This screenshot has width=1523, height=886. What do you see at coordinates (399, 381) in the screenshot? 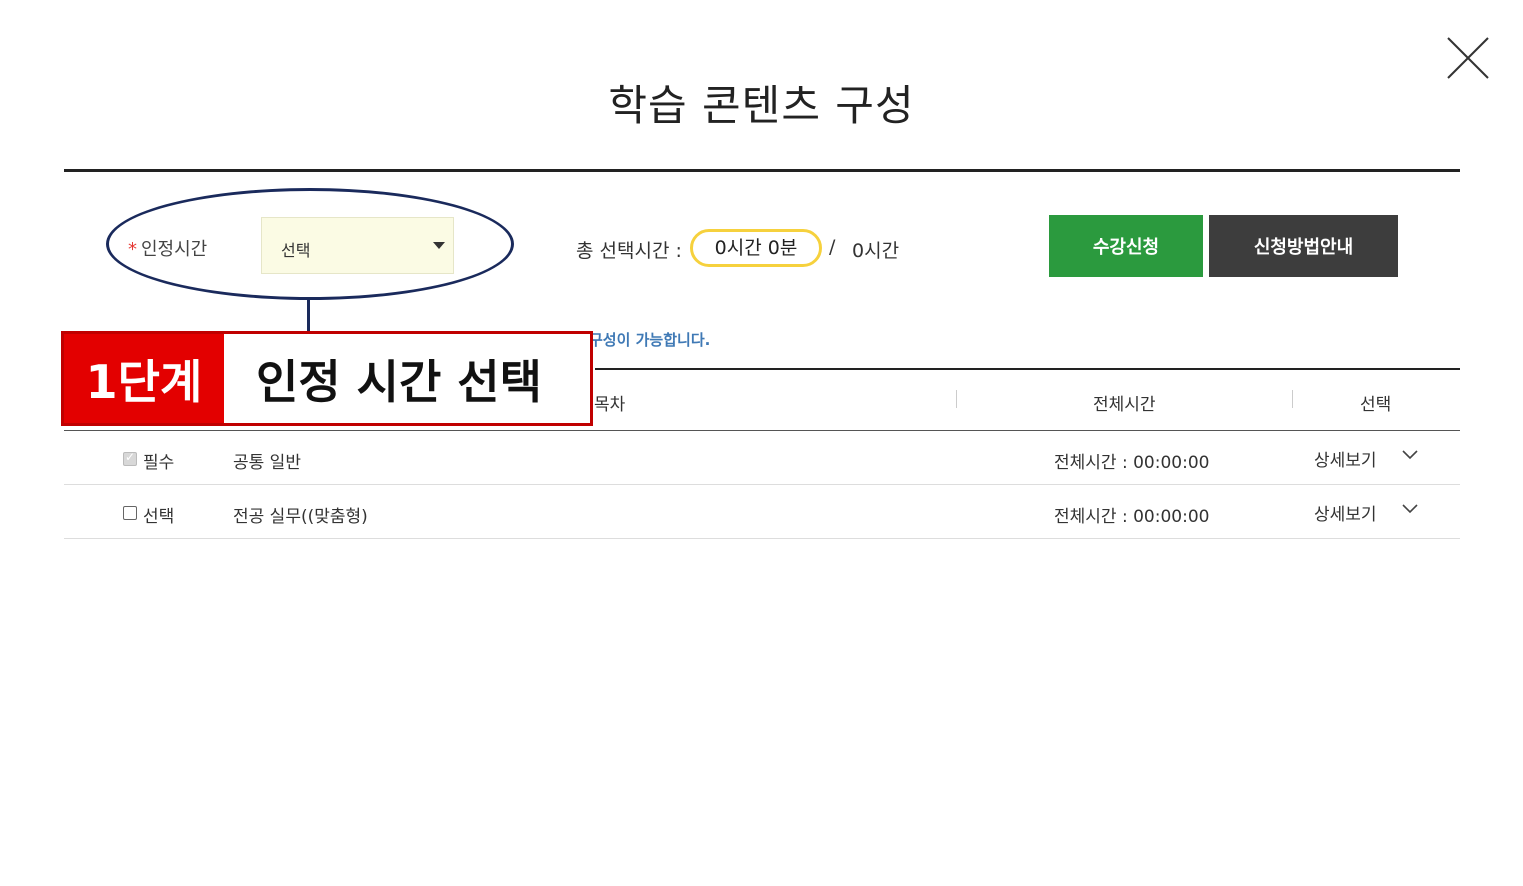
I see `step-description: 인정 시간 선택` at bounding box center [399, 381].